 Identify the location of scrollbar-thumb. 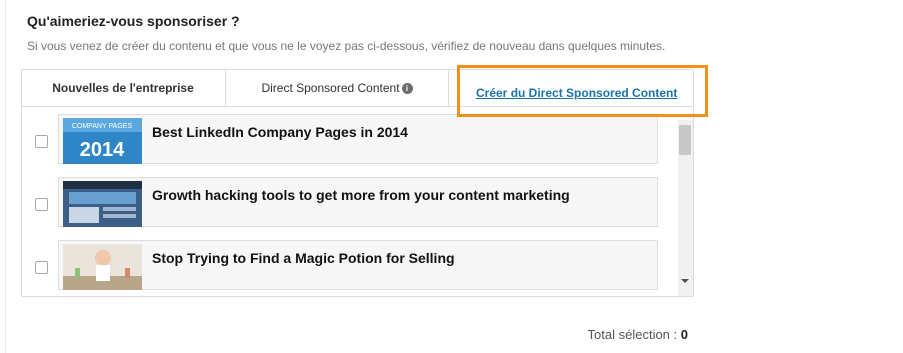
(685, 140).